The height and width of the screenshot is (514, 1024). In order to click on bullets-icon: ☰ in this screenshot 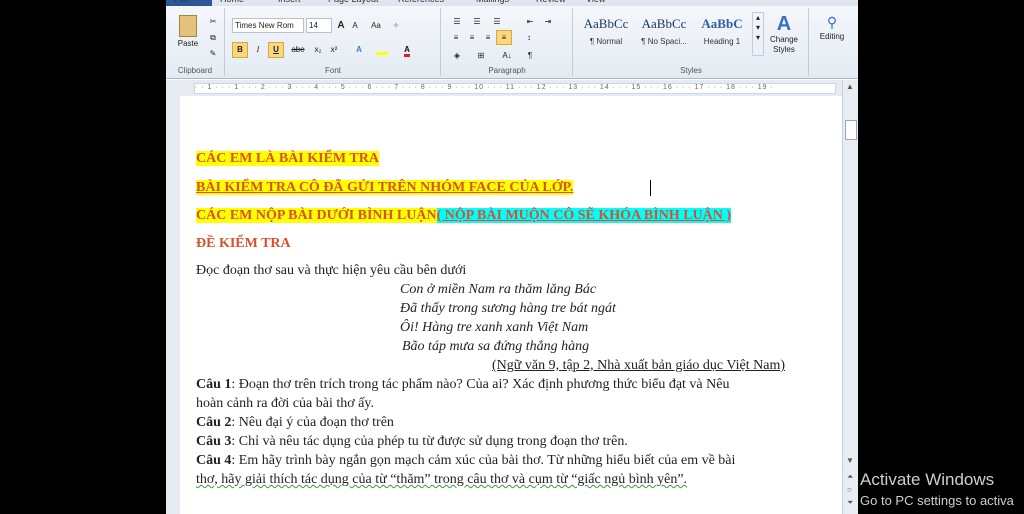, I will do `click(457, 21)`.